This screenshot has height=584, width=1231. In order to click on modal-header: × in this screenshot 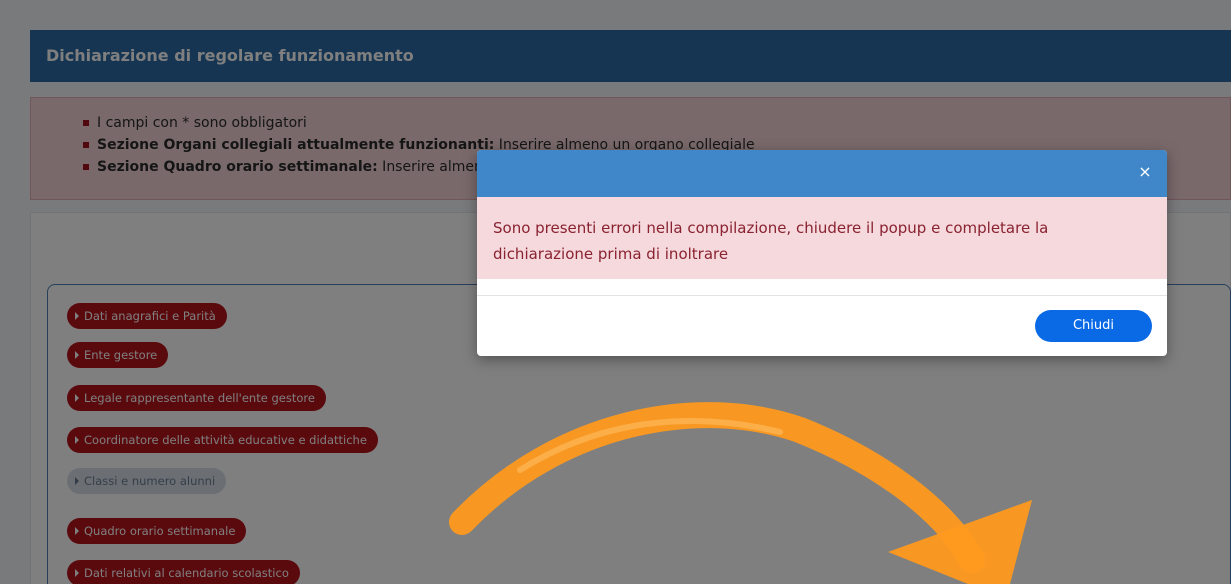, I will do `click(822, 173)`.